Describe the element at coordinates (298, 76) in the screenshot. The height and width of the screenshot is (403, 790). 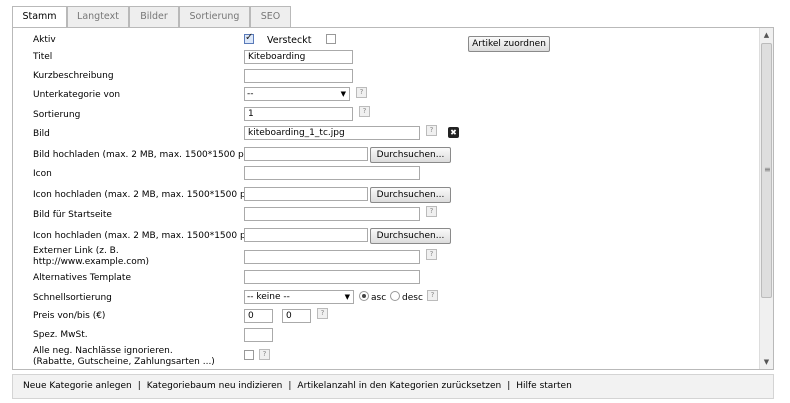
I see `kurzbeschreibung-input` at that location.